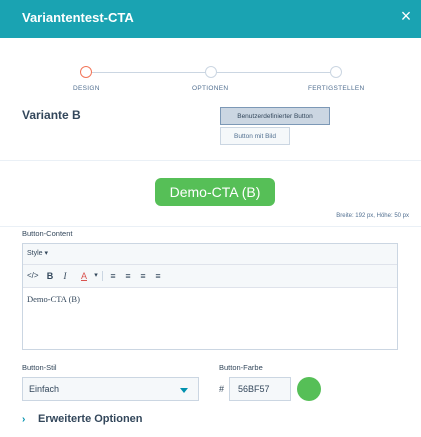 Image resolution: width=421 pixels, height=437 pixels. What do you see at coordinates (65, 276) in the screenshot?
I see `italic-icon: I` at bounding box center [65, 276].